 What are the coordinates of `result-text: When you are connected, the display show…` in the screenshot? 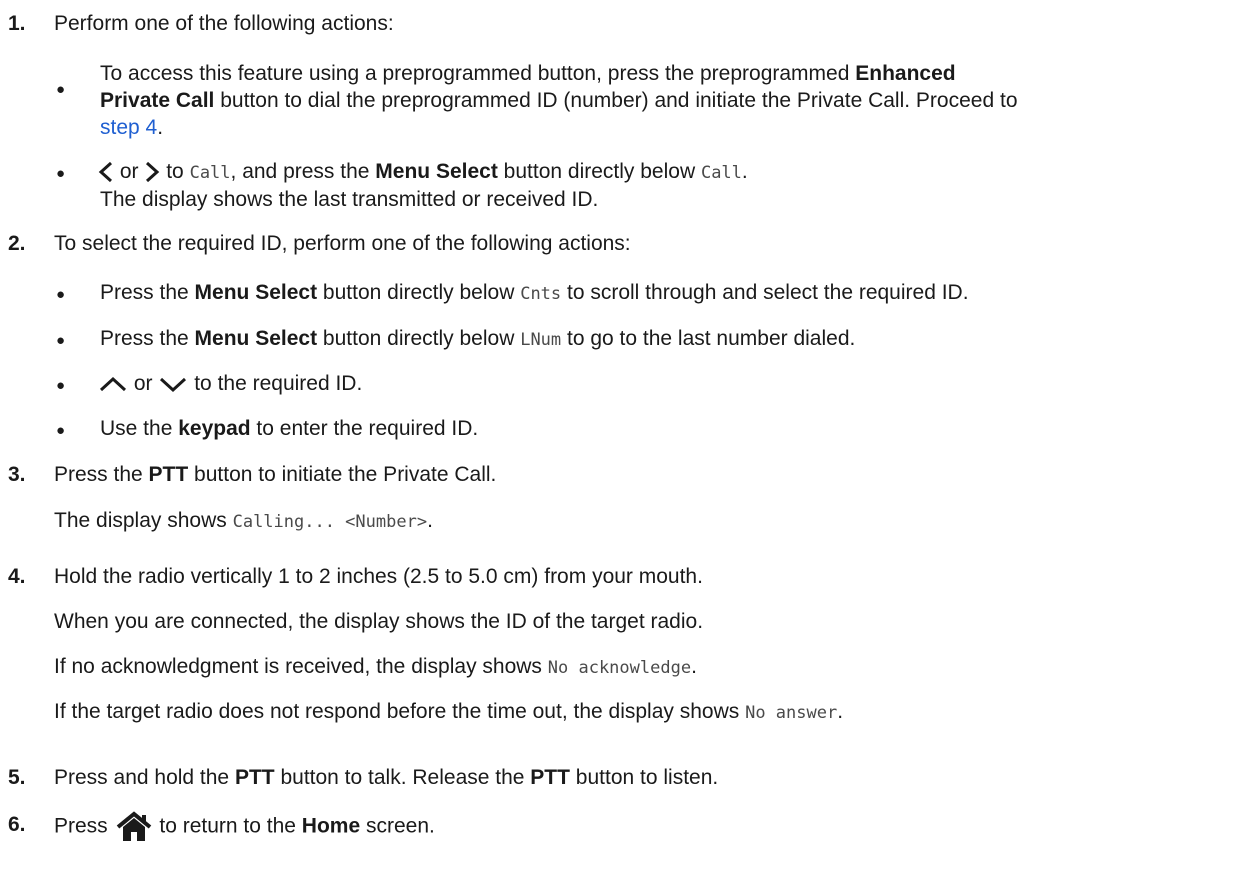 It's located at (379, 621).